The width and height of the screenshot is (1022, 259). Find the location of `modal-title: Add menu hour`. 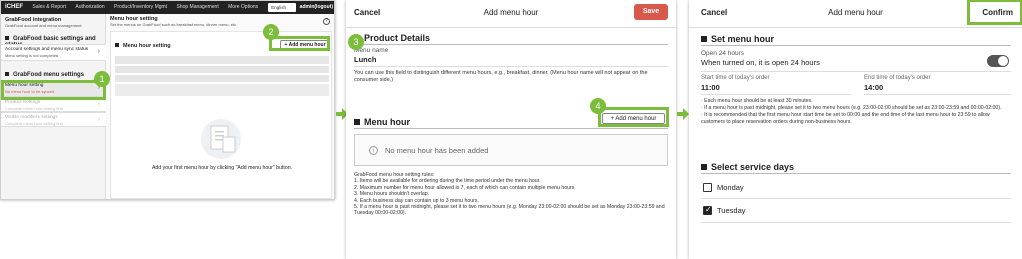

modal-title: Add menu hour is located at coordinates (511, 12).